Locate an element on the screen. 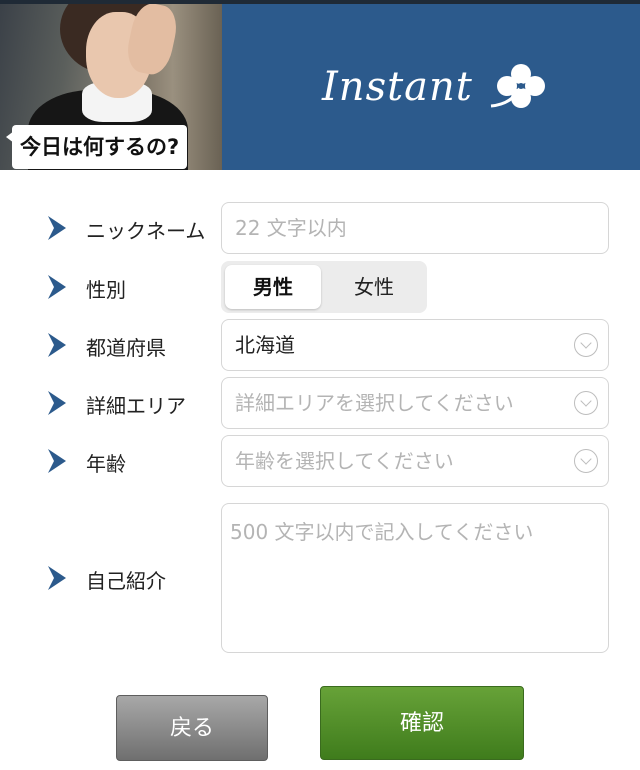 This screenshot has width=640, height=770. logo-text: Instant is located at coordinates (397, 87).